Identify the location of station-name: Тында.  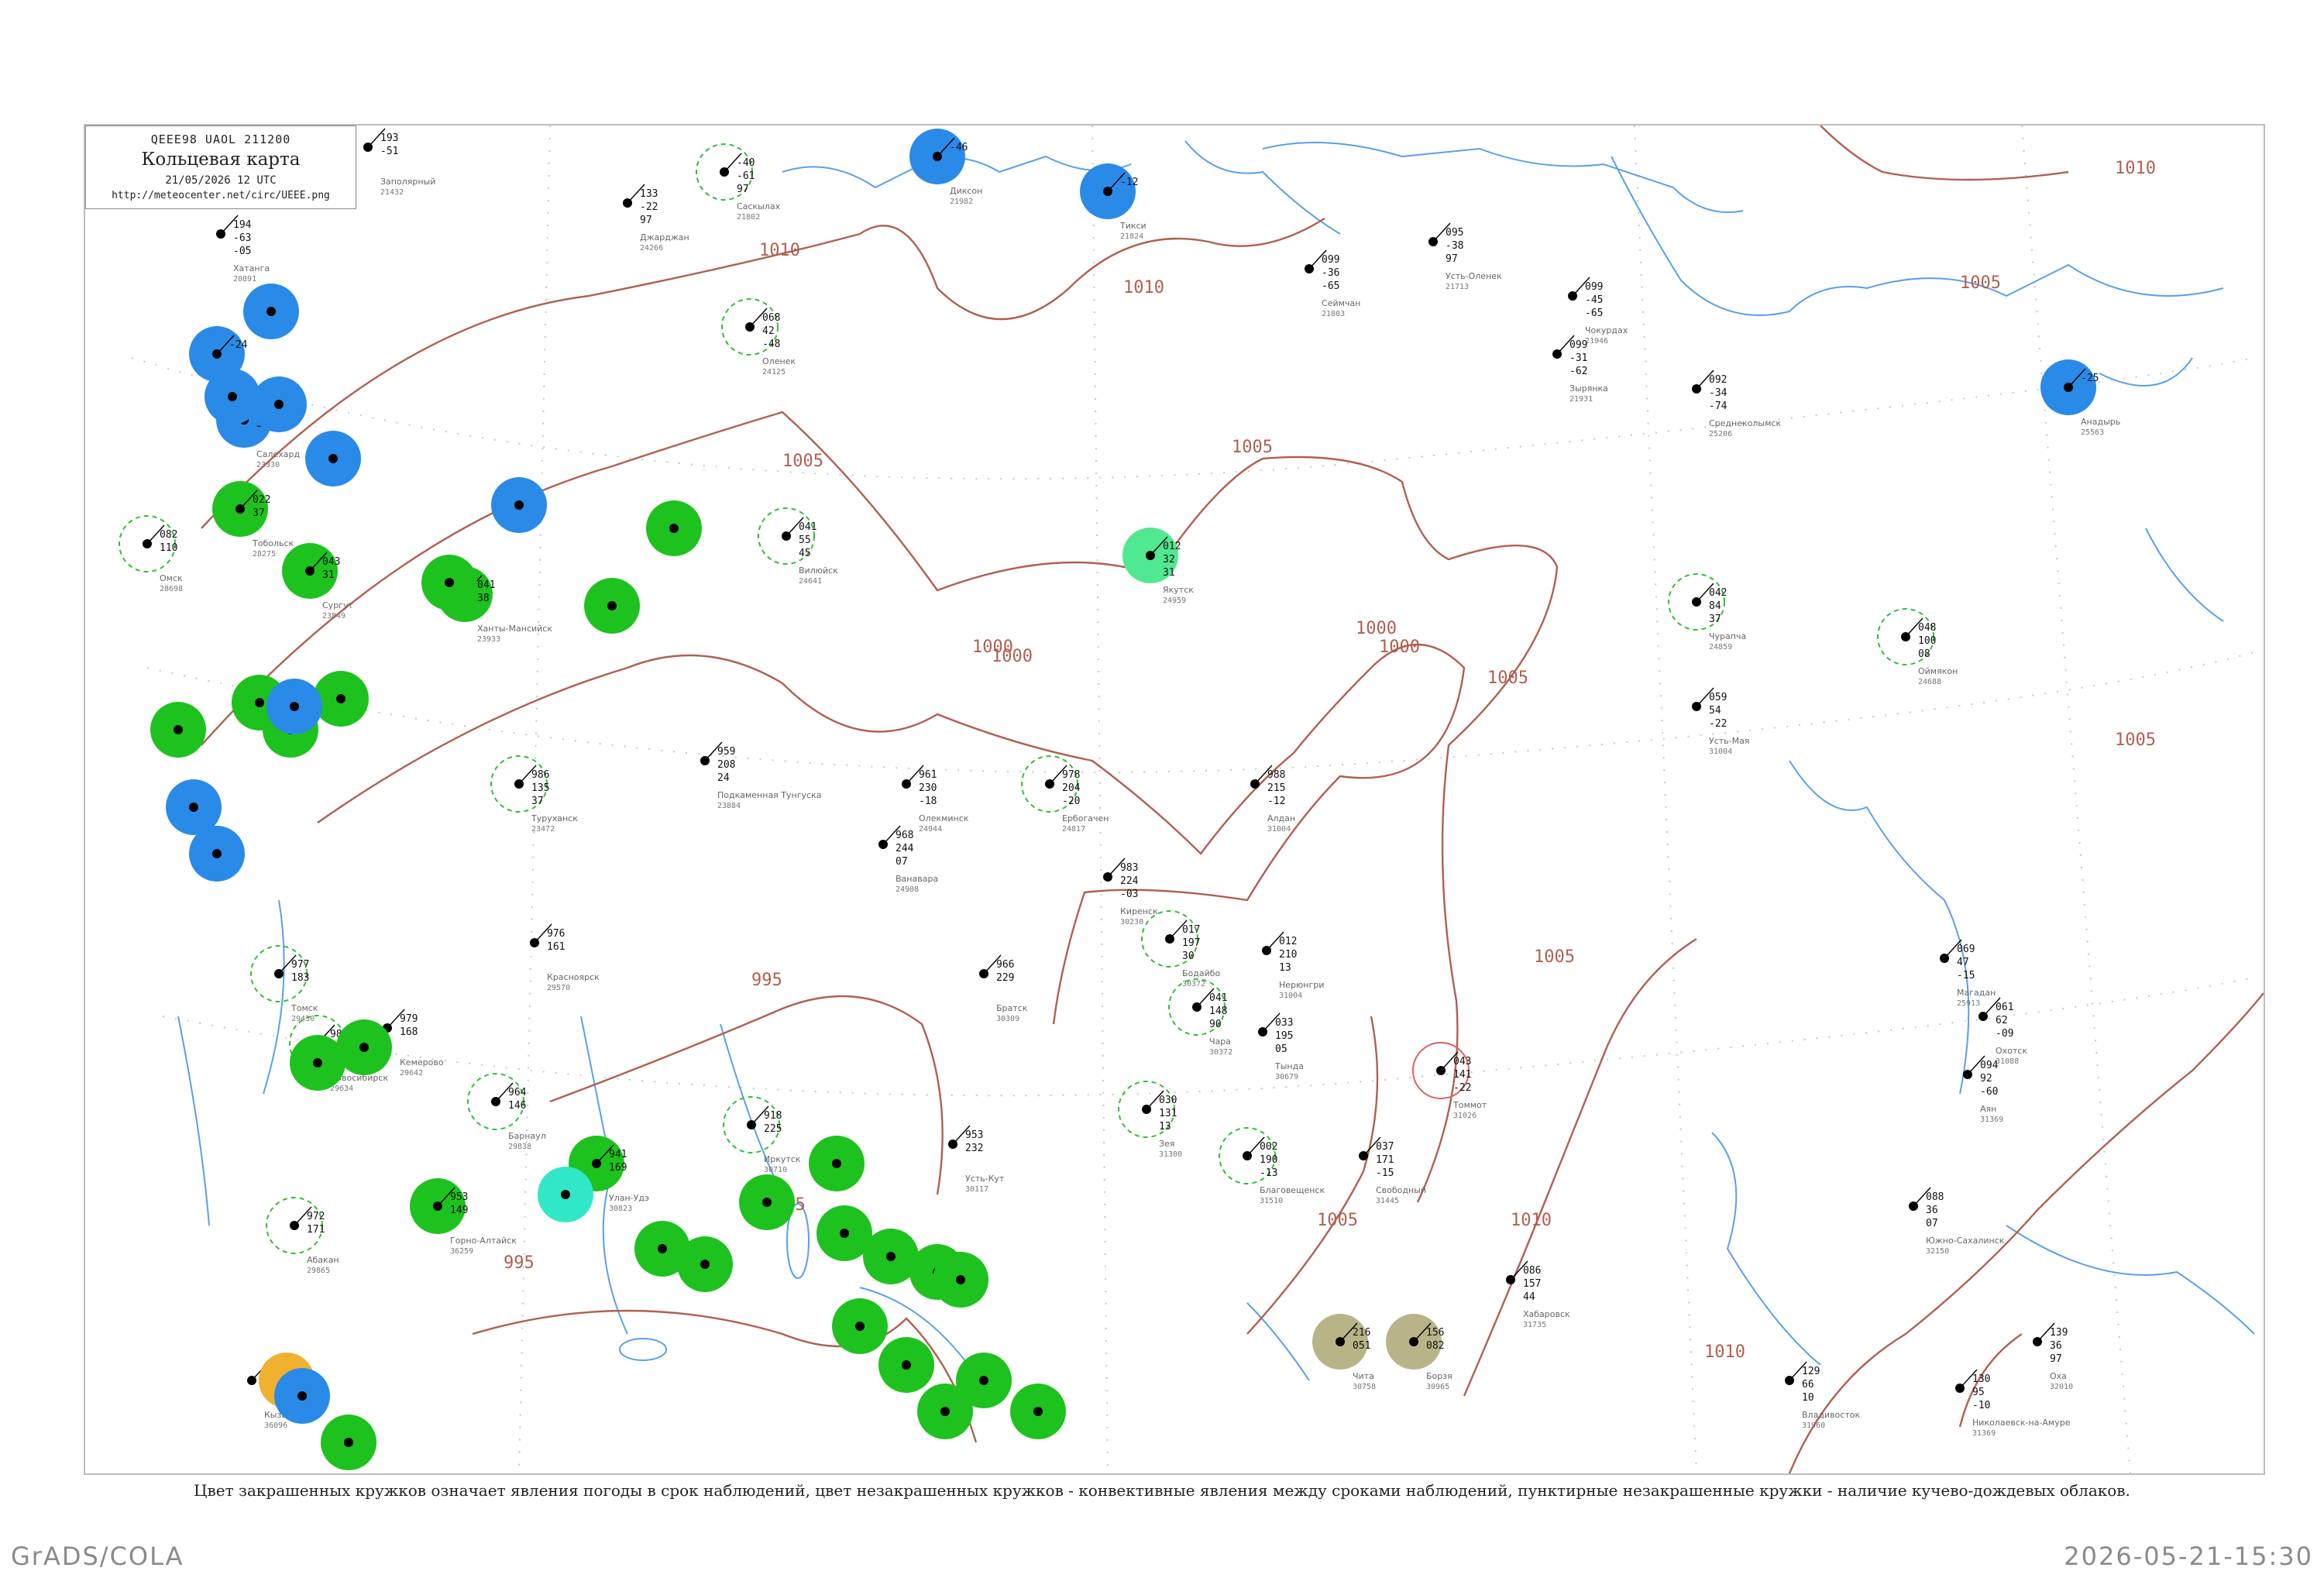
(1289, 1066).